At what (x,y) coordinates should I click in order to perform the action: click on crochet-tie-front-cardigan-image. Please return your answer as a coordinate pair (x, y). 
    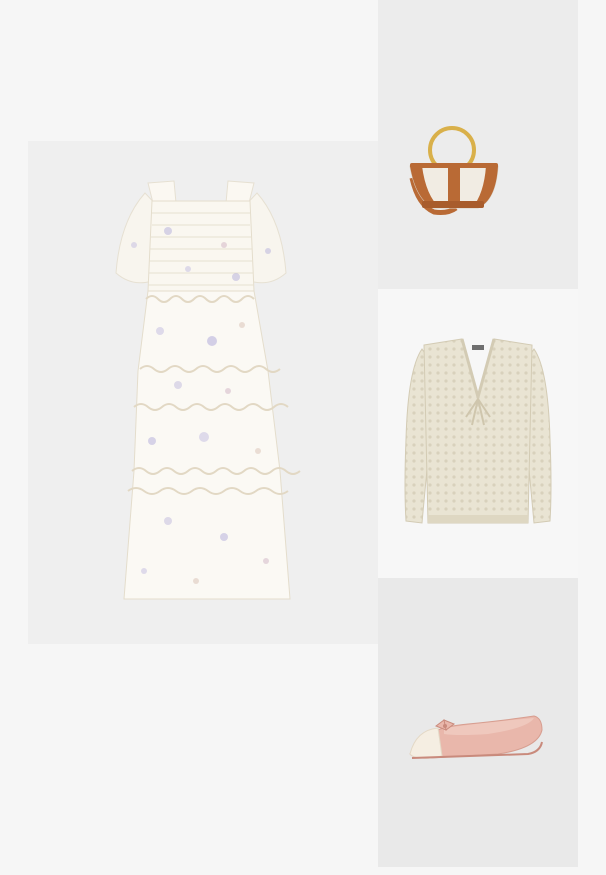
    Looking at the image, I should click on (478, 431).